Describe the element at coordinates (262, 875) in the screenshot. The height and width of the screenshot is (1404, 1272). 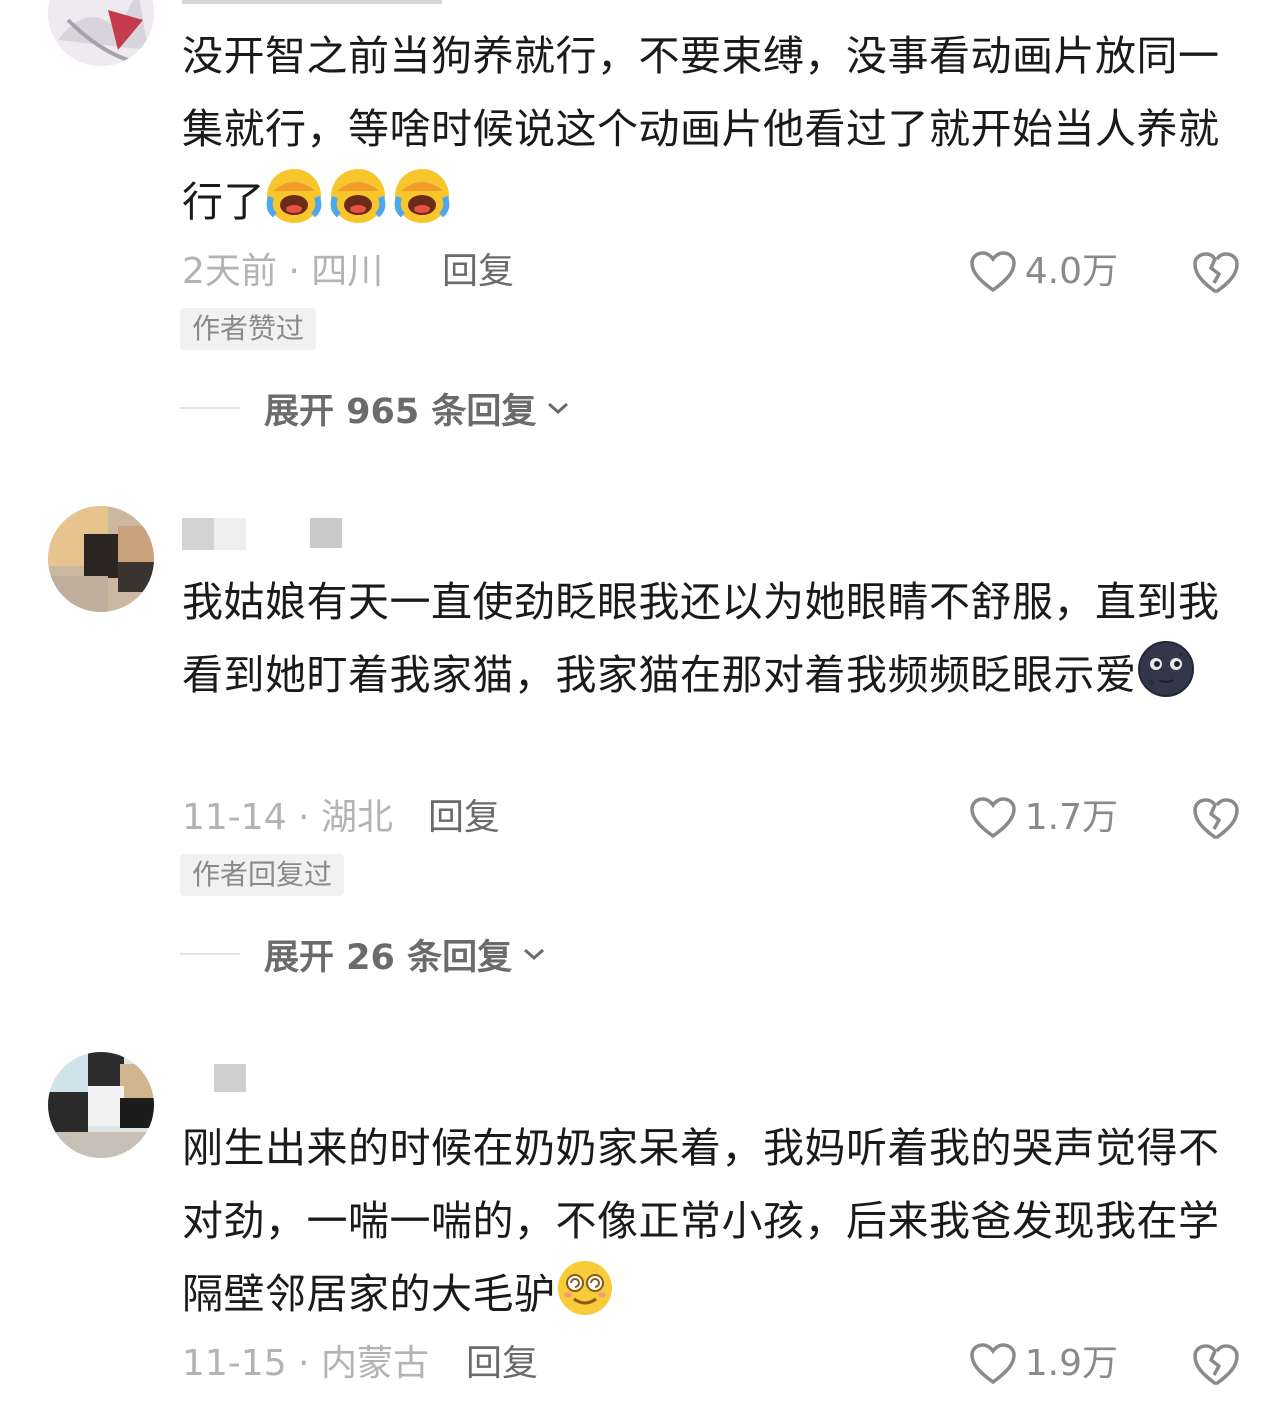
I see `author-replied-badge: 作者回复过` at that location.